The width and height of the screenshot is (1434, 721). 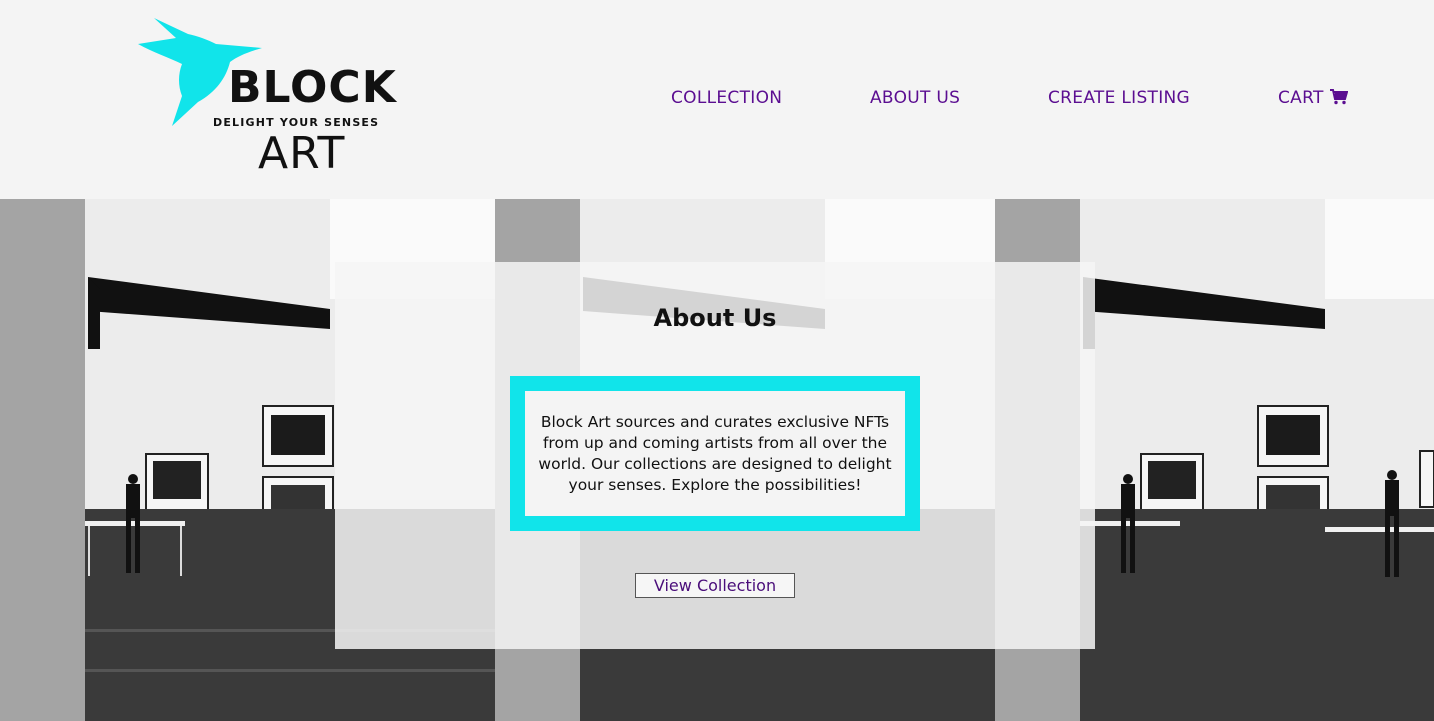 What do you see at coordinates (302, 153) in the screenshot?
I see `brand-name-bottom: ART` at bounding box center [302, 153].